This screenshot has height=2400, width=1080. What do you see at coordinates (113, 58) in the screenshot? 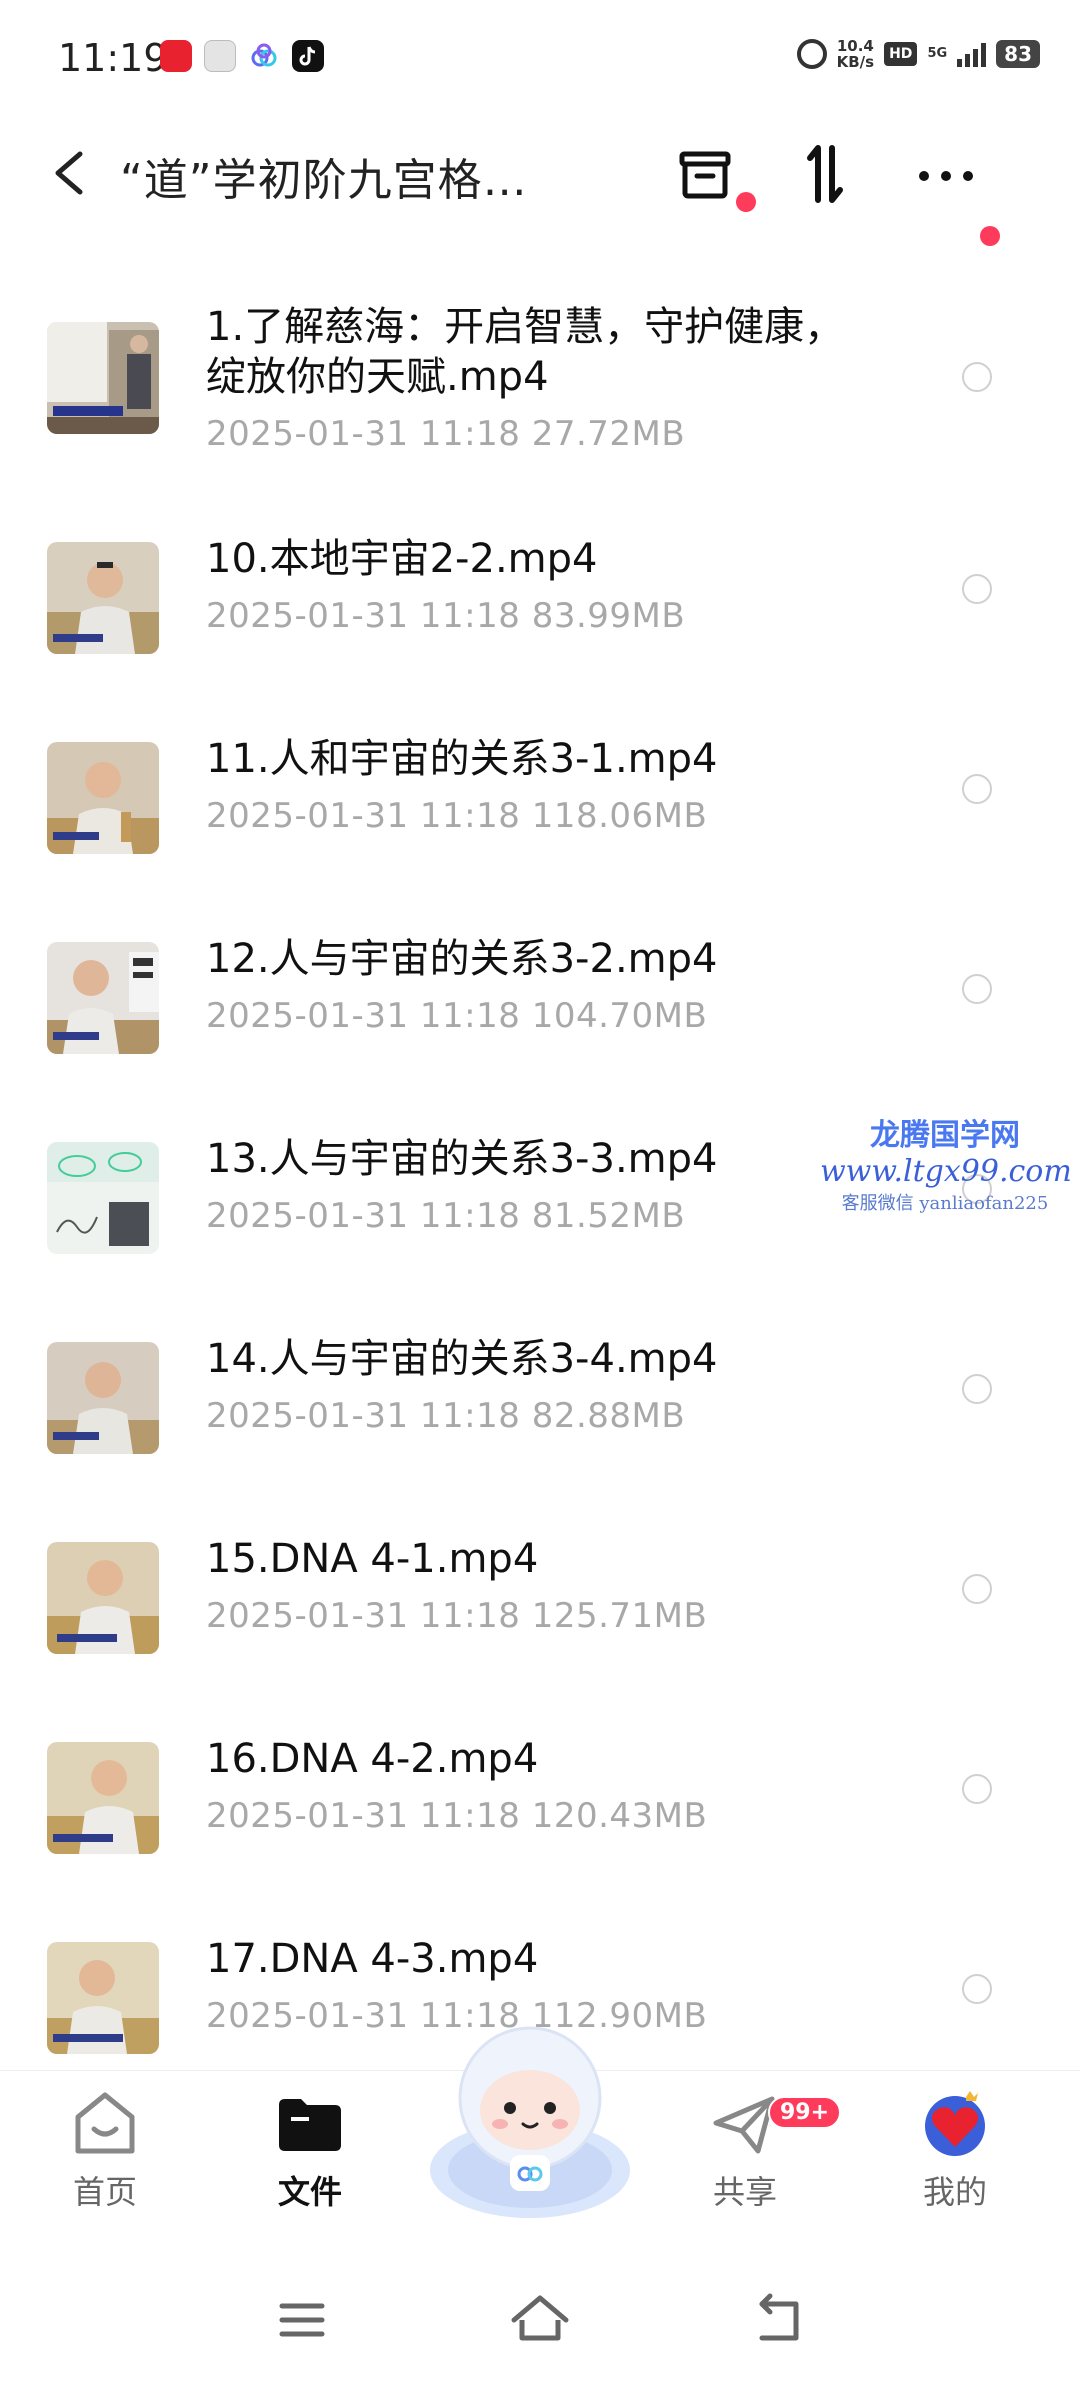
I see `status-time: 11:19` at bounding box center [113, 58].